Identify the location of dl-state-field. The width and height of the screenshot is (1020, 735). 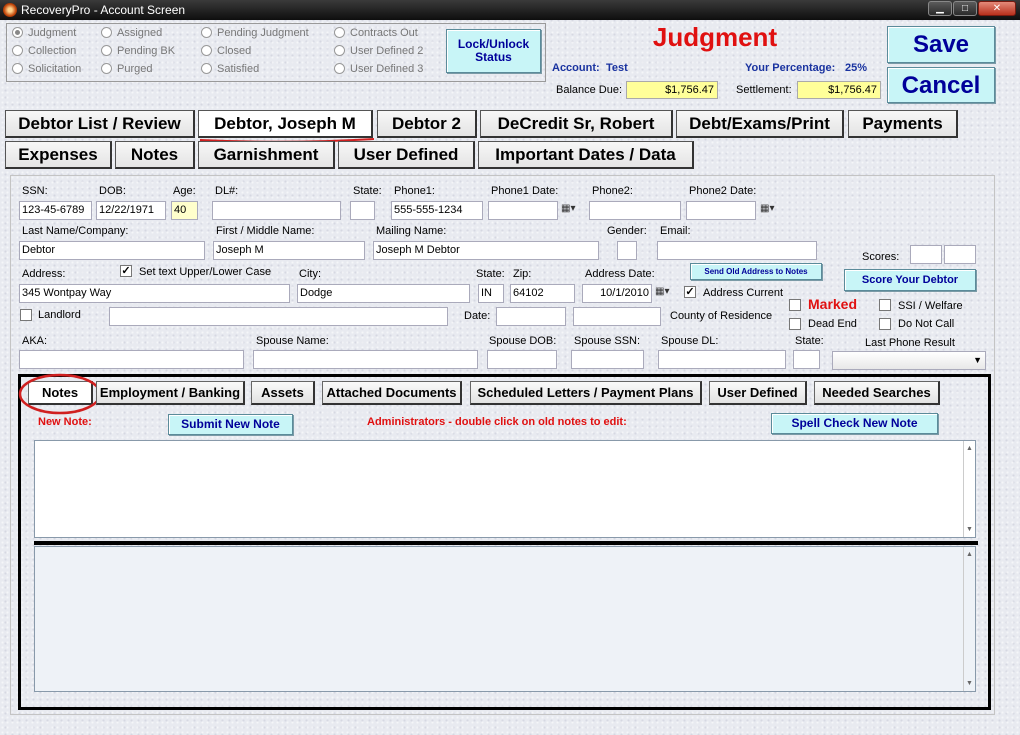
(362, 210).